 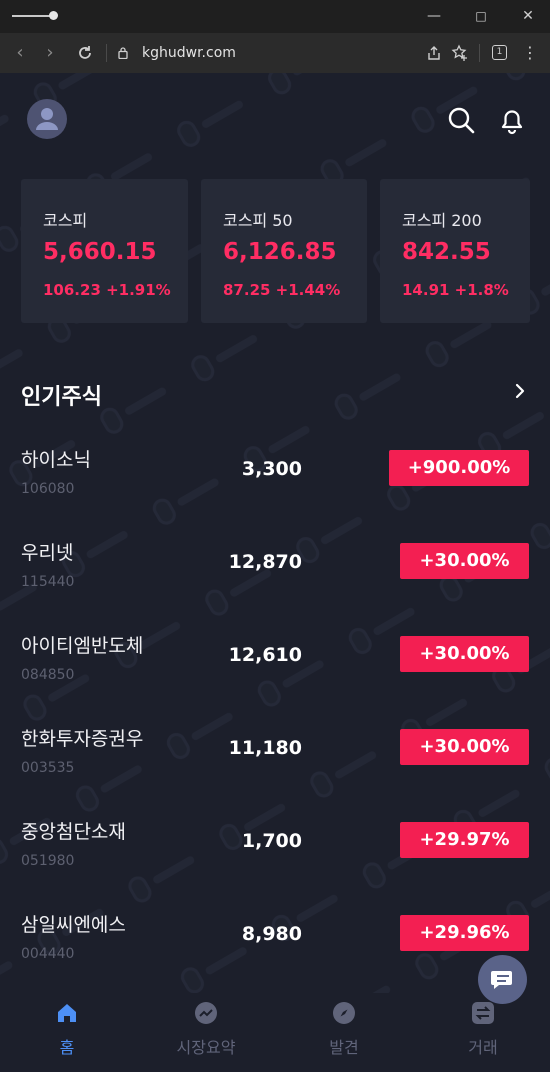 I want to click on index-card-kospi200: 코스피 200 842.55 14.91 +1.8%, so click(x=455, y=251).